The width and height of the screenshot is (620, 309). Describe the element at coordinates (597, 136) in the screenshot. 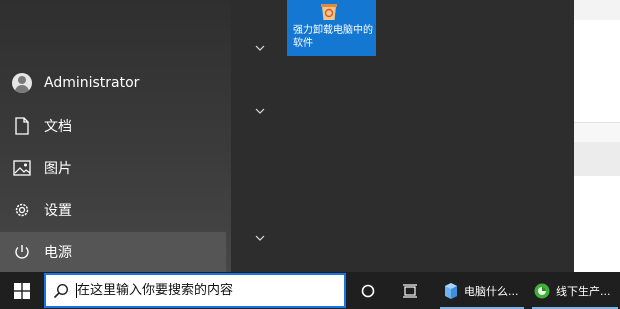

I see `background-window` at that location.